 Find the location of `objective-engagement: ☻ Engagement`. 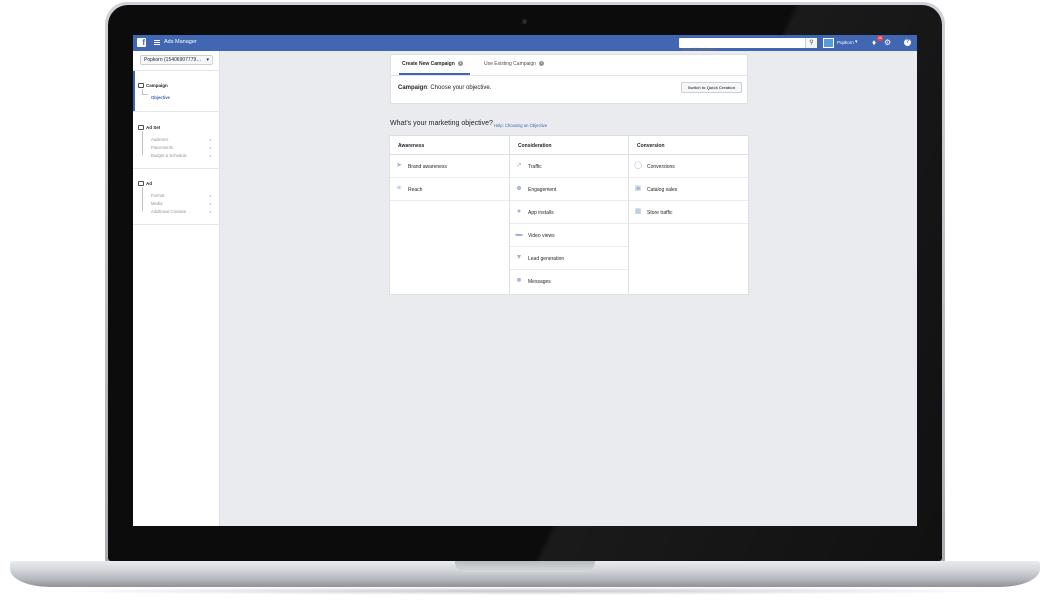

objective-engagement: ☻ Engagement is located at coordinates (569, 189).